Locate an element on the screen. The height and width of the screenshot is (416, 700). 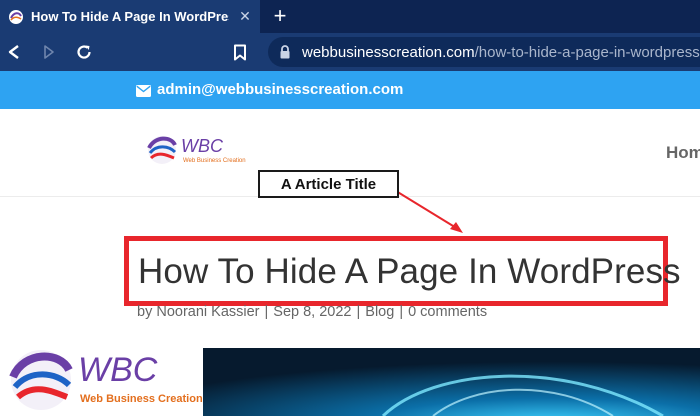
featured-image is located at coordinates (451, 382).